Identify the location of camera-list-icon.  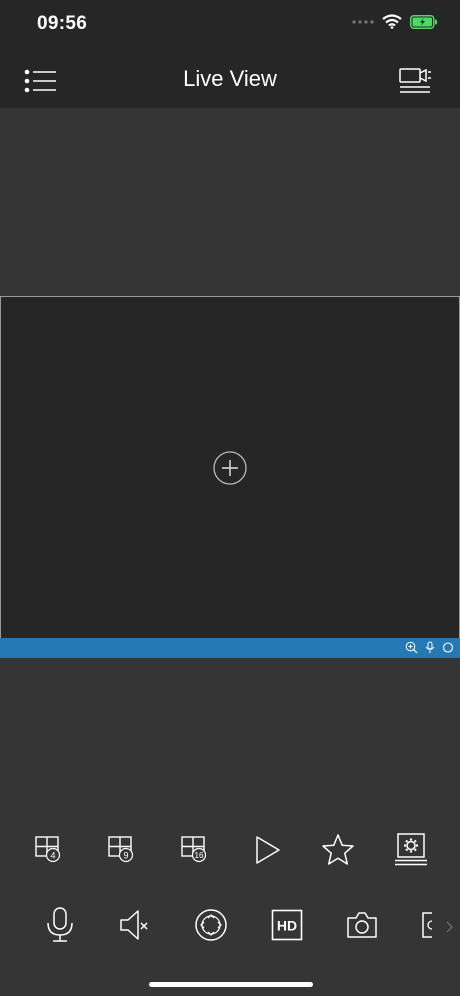
(415, 80).